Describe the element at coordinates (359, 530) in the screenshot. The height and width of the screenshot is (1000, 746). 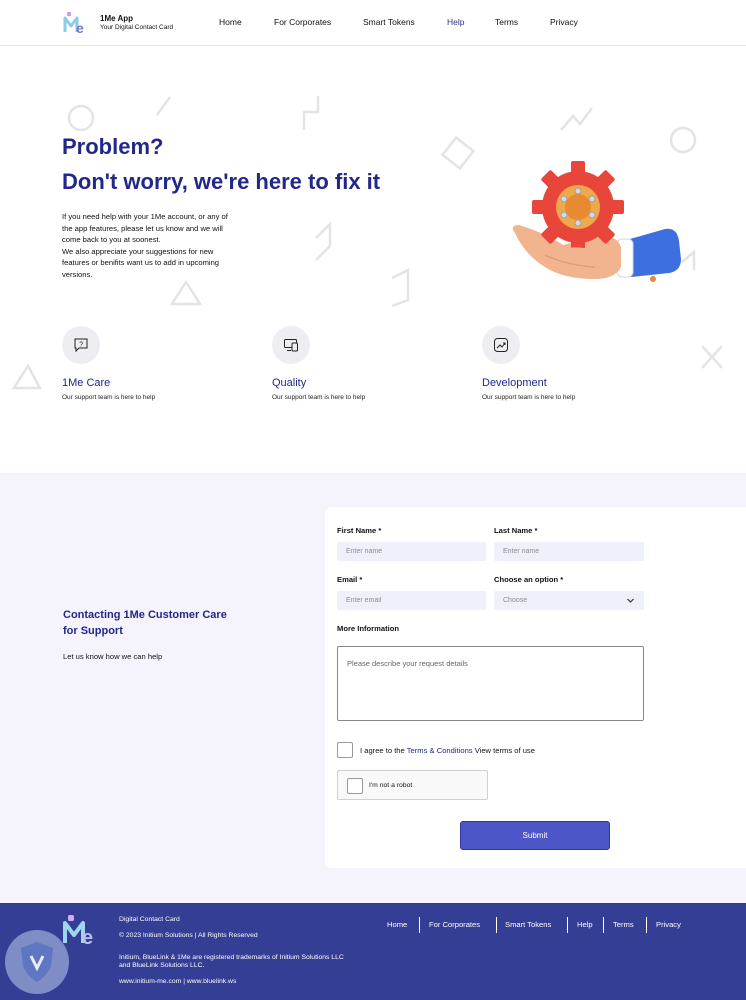
I see `first-name-label: First Name *` at that location.